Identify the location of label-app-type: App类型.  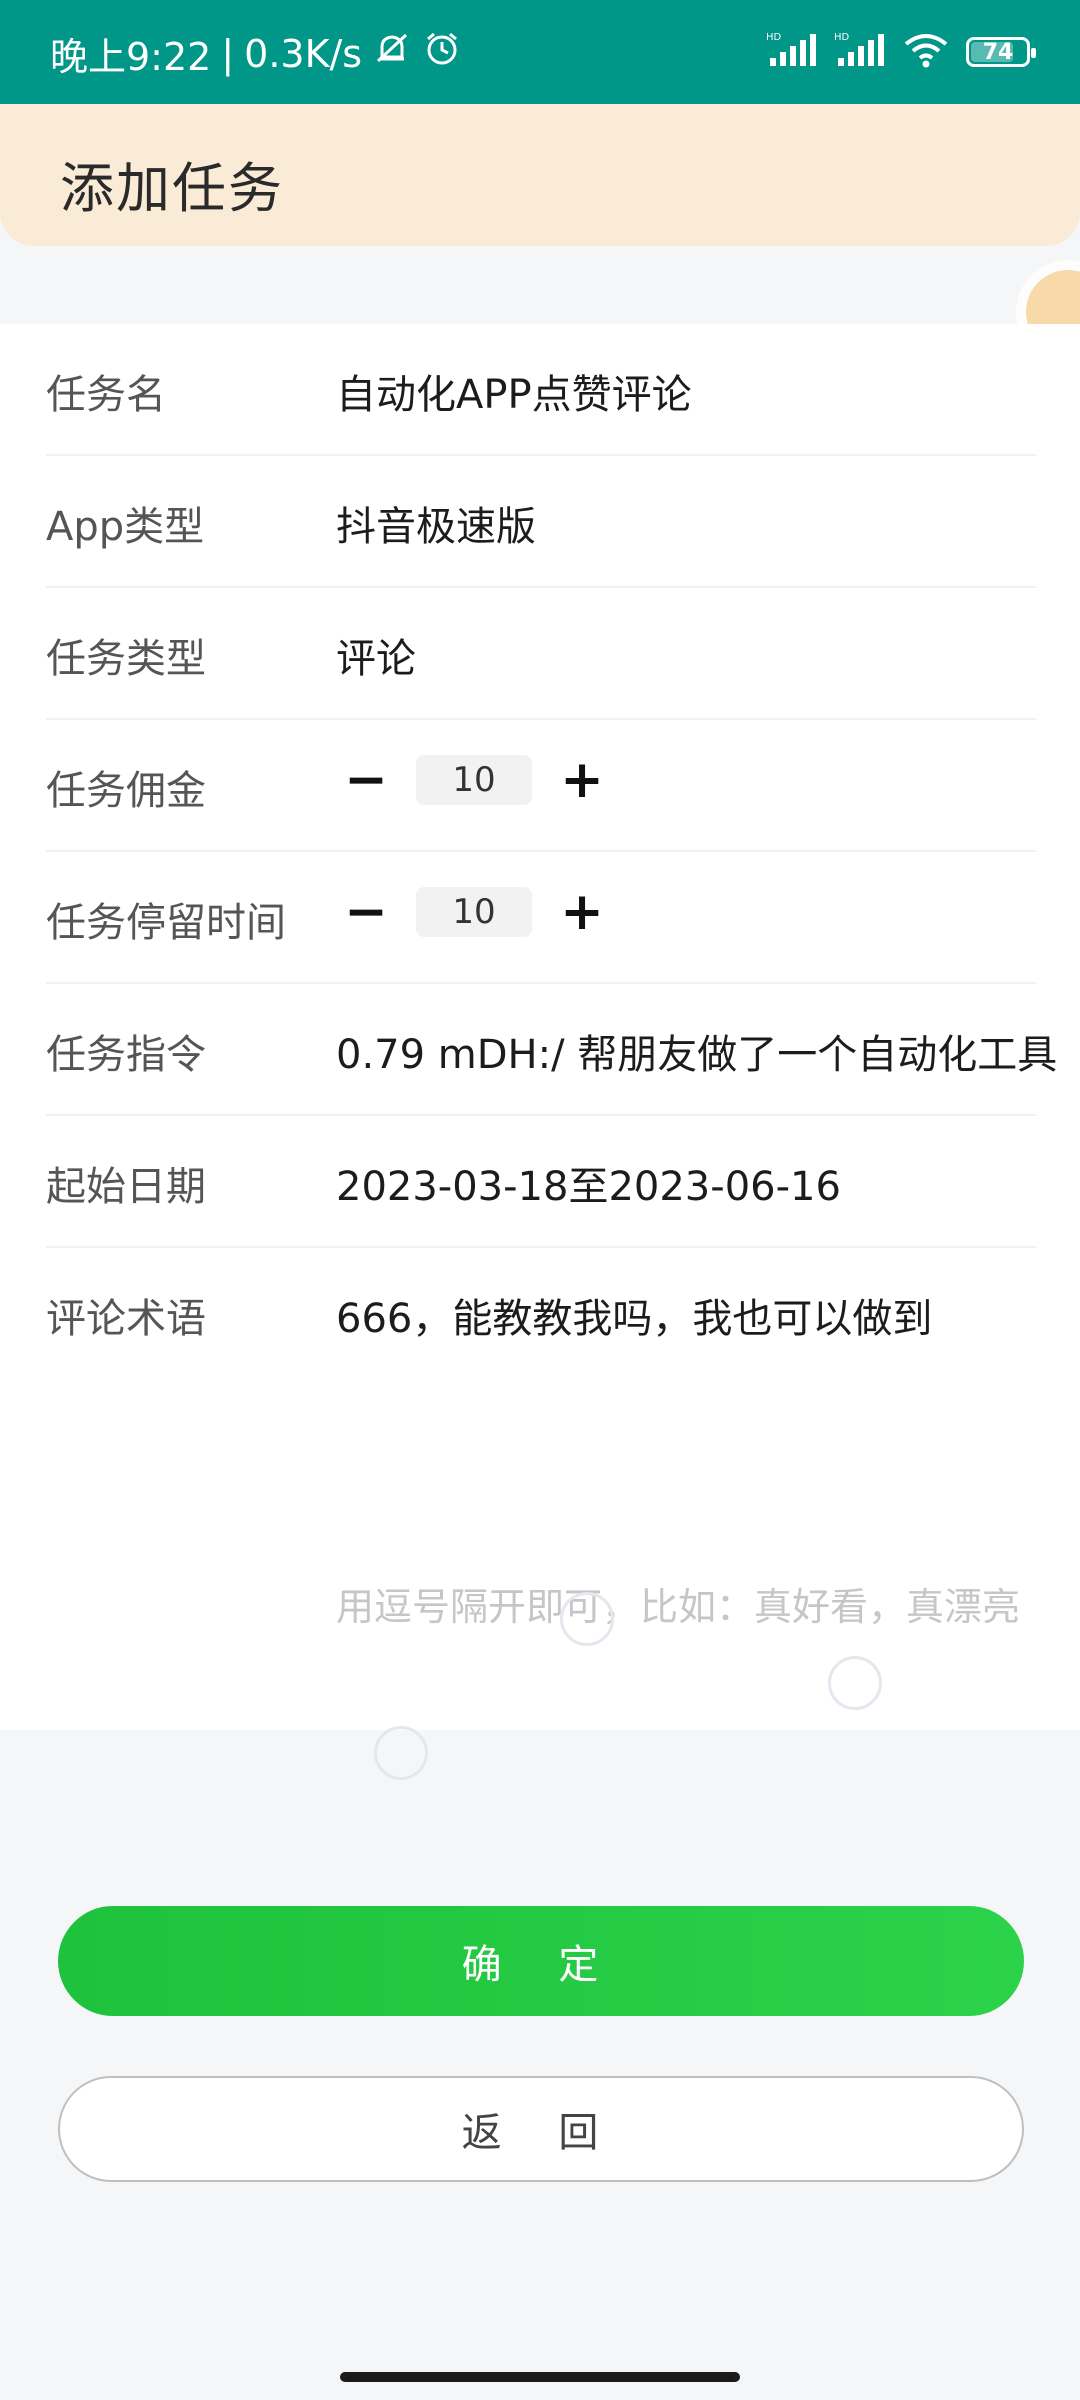
(125, 527).